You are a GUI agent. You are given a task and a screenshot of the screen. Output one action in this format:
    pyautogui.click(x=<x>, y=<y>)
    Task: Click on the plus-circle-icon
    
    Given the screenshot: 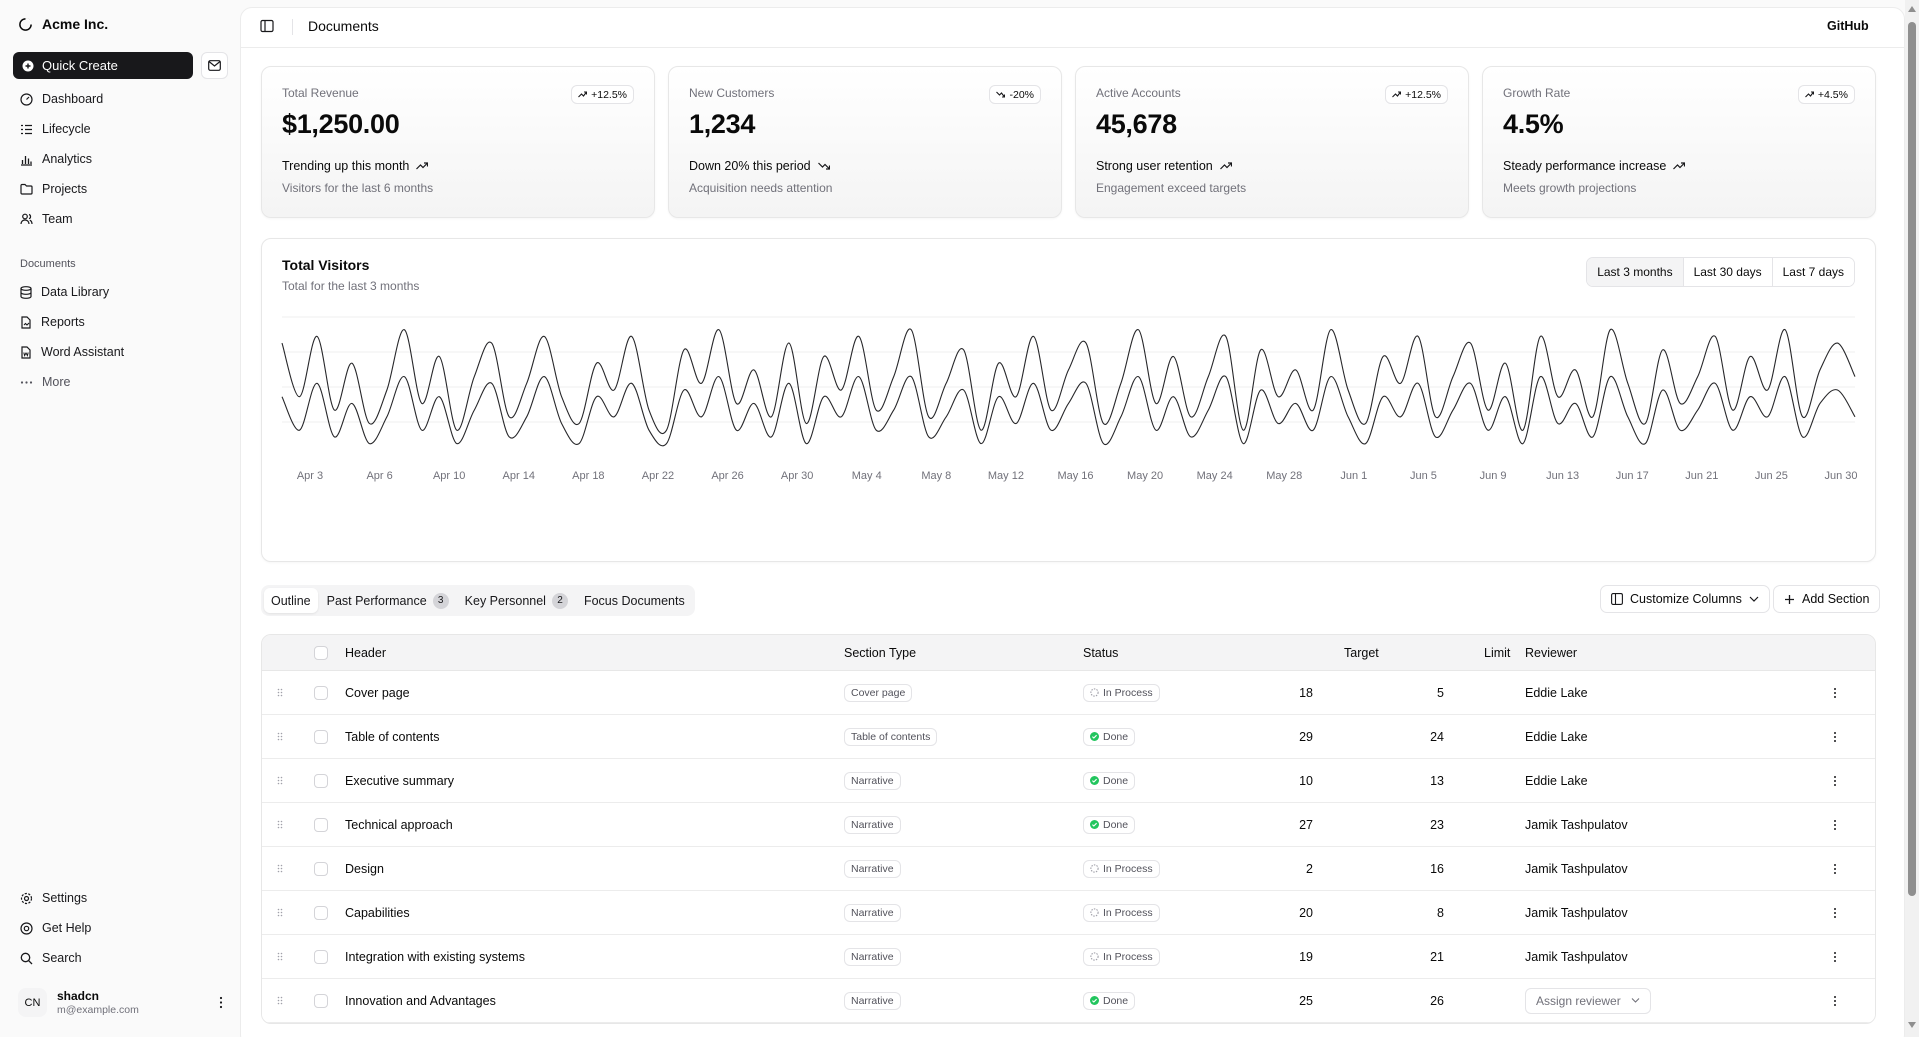 What is the action you would take?
    pyautogui.click(x=28, y=66)
    